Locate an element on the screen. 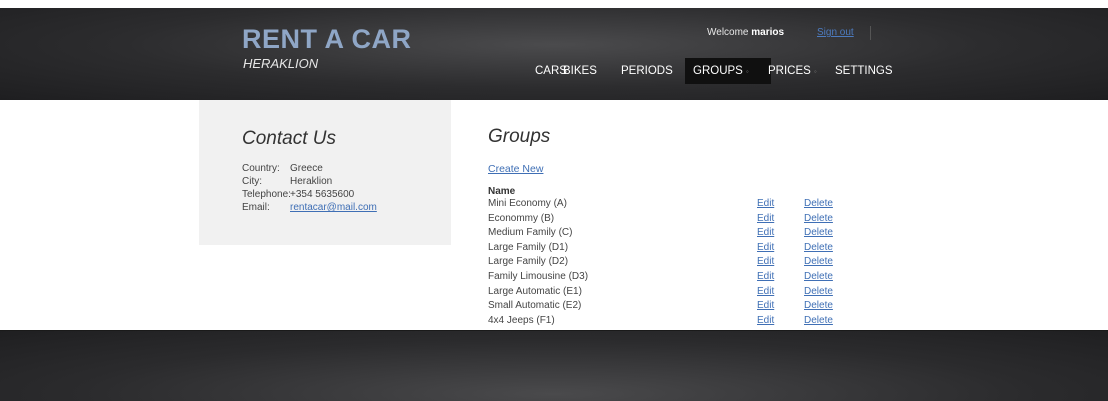 The width and height of the screenshot is (1108, 401). city-label: City: is located at coordinates (252, 181).